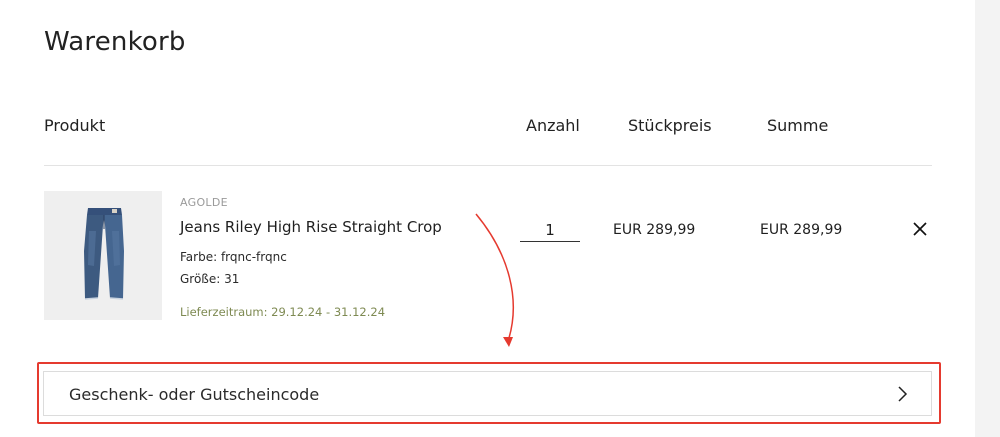 This screenshot has height=437, width=1000. I want to click on product-name-link: Jeans Riley High Rise Straight Crop, so click(311, 227).